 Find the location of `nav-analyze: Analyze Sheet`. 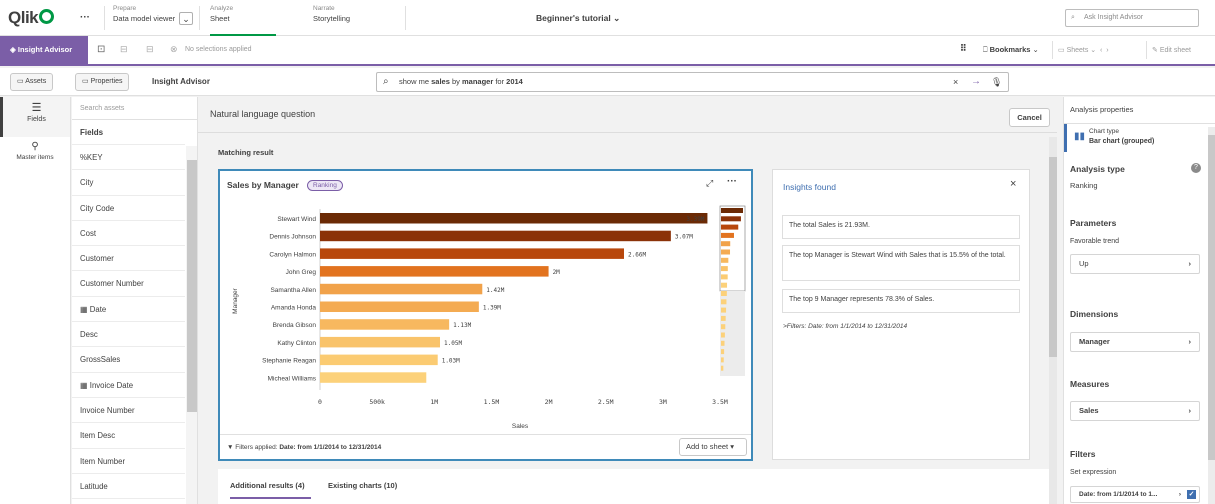

nav-analyze: Analyze Sheet is located at coordinates (243, 20).